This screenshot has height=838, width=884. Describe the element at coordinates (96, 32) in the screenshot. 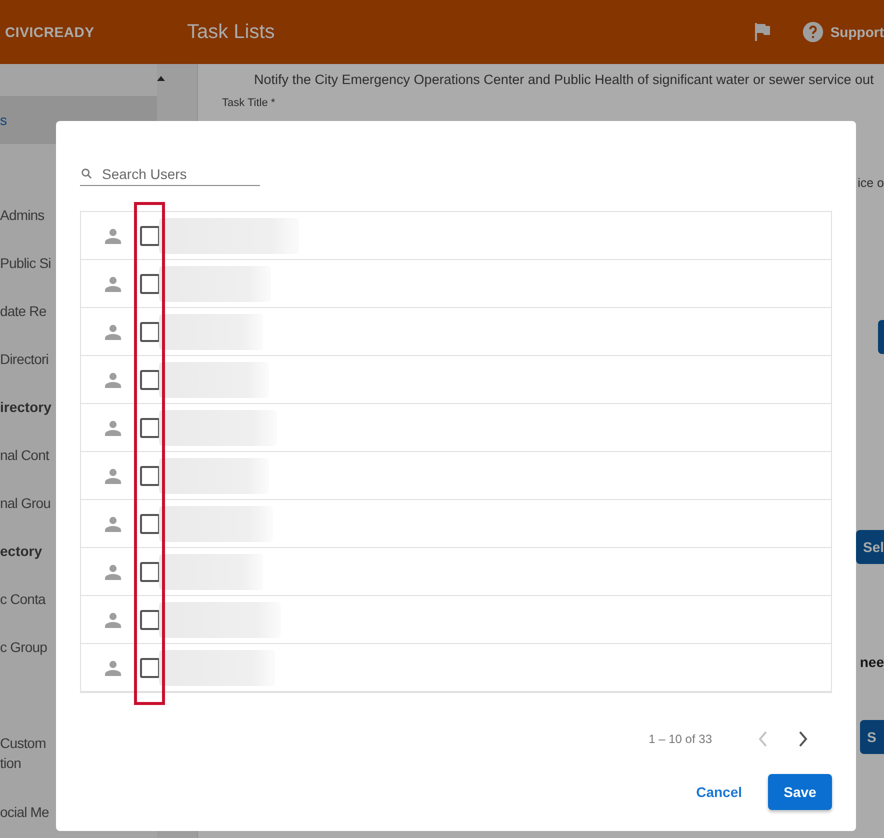

I see `logo: CIVICREADY` at that location.